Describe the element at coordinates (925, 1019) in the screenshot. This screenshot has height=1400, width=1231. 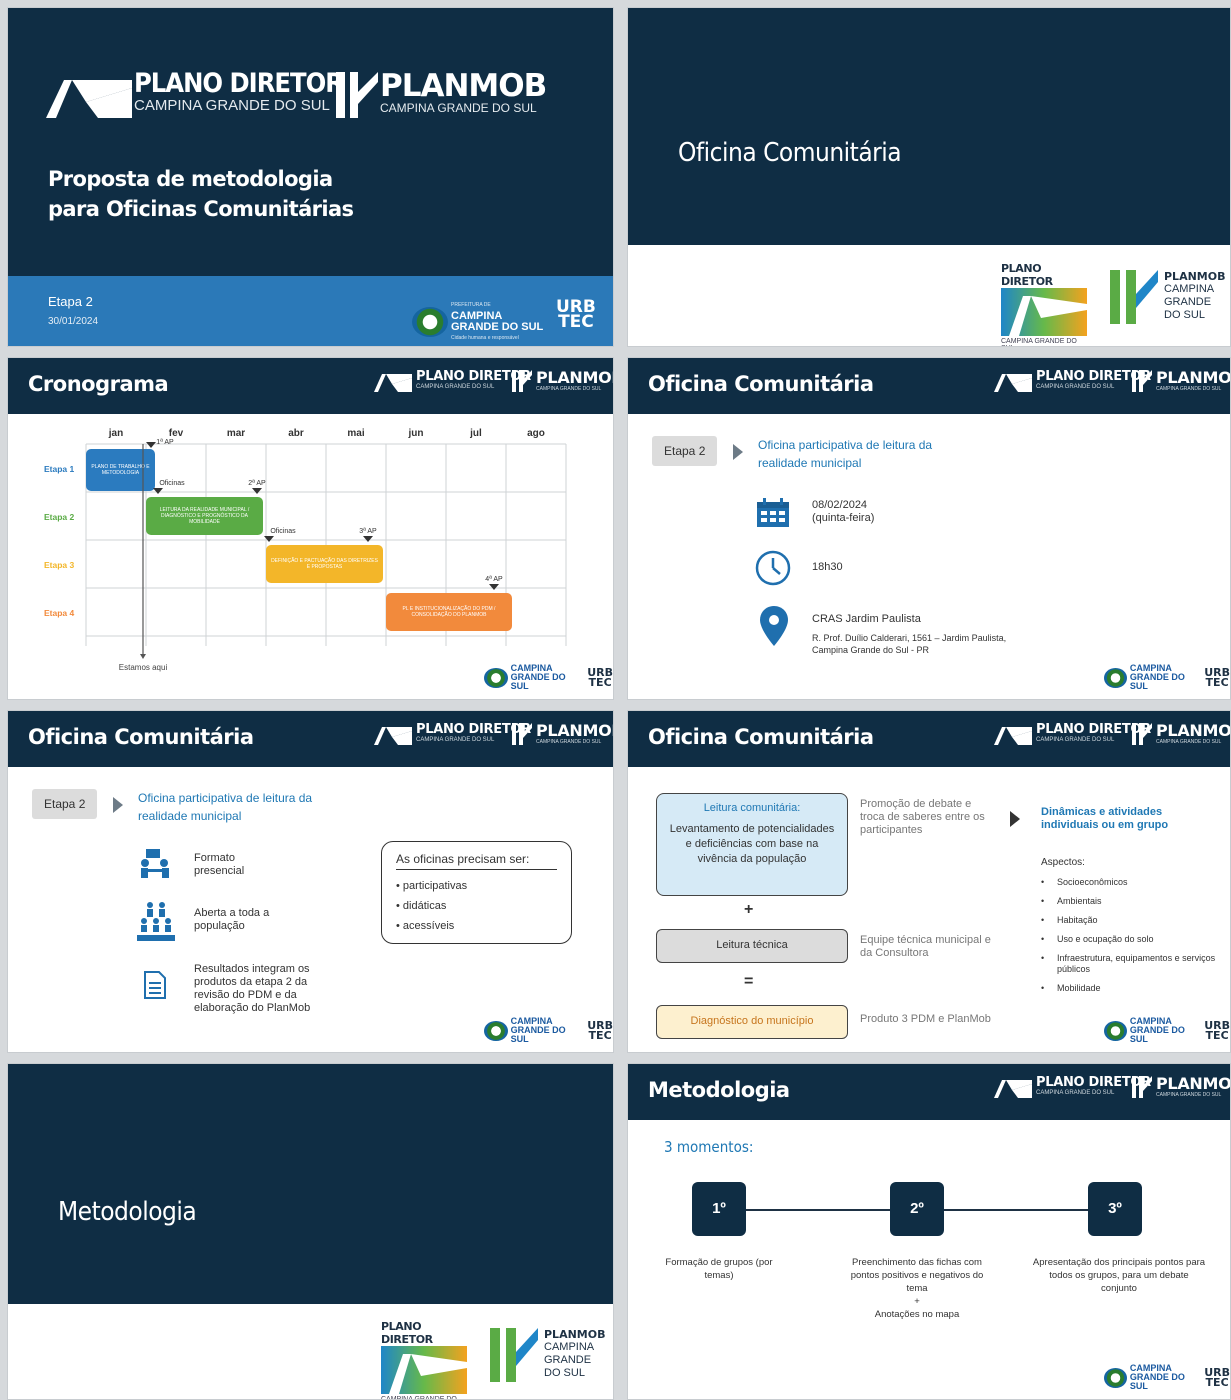
I see `note-produto: Produto 3 PDM e PlanMob` at that location.